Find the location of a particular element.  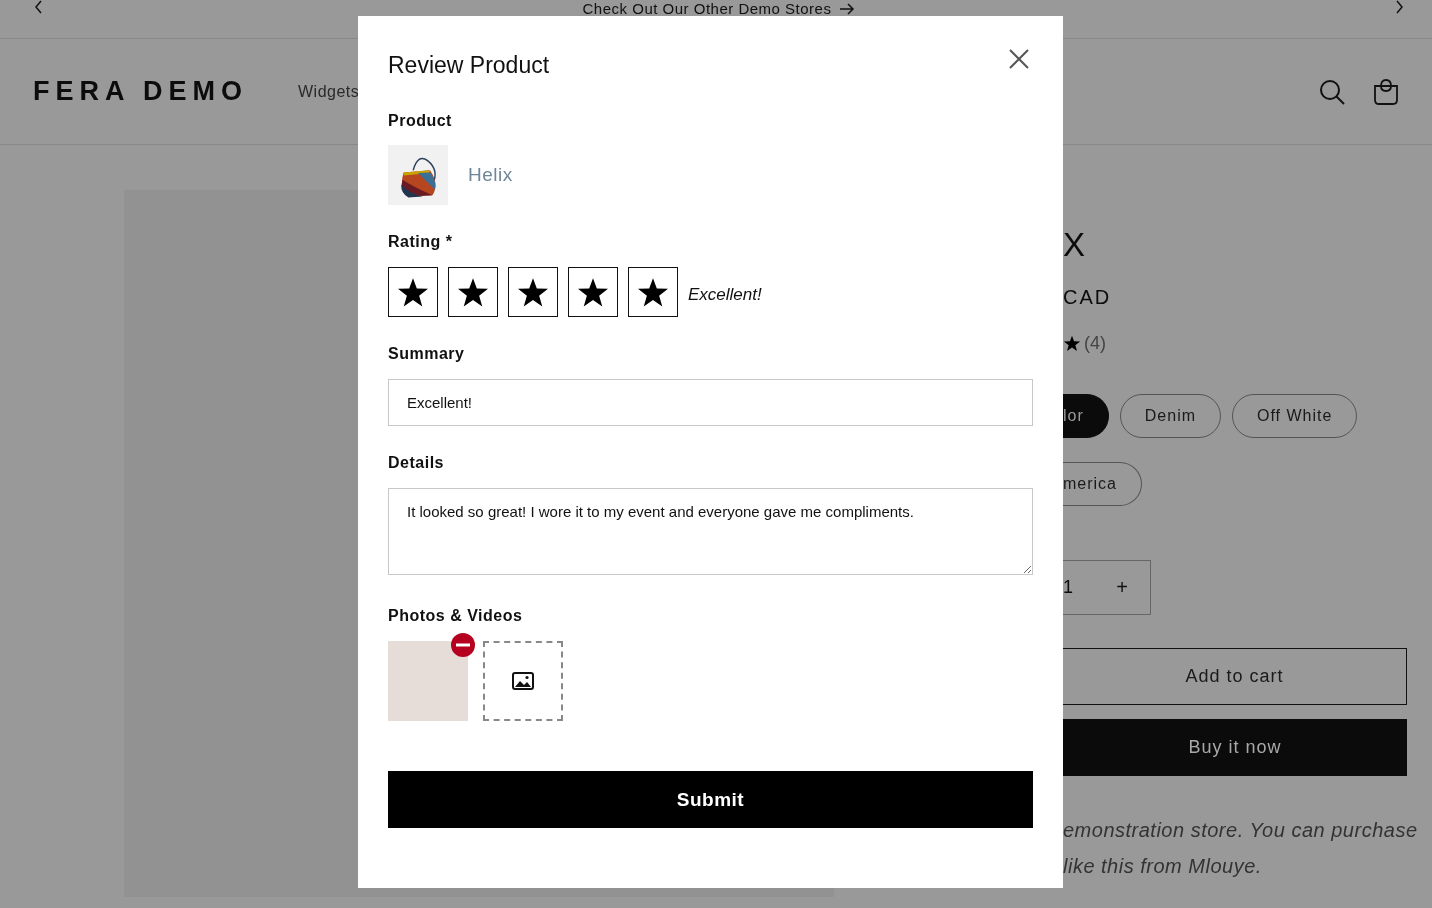

cart-icon is located at coordinates (1386, 91).